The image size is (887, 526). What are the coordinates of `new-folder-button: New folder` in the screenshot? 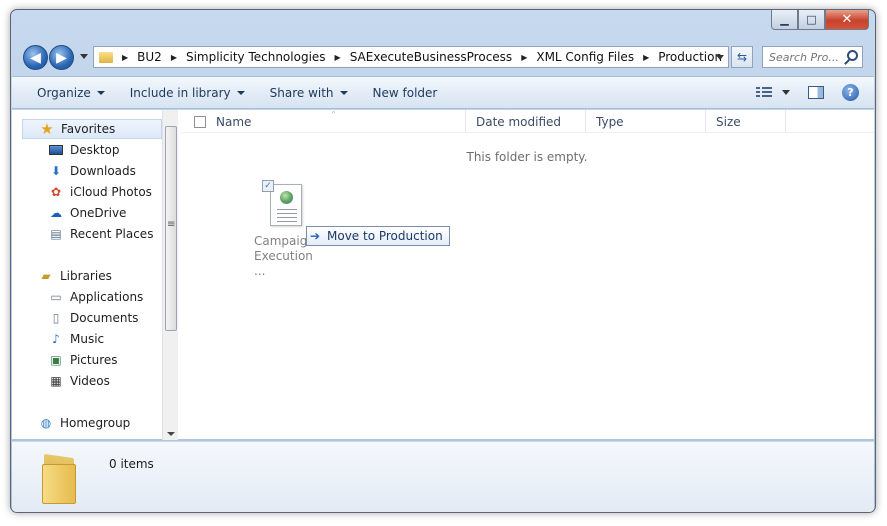 It's located at (405, 93).